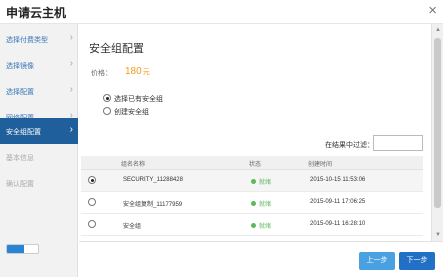 The height and width of the screenshot is (277, 443). I want to click on table-header: 组名名称 状态 创建时间, so click(252, 163).